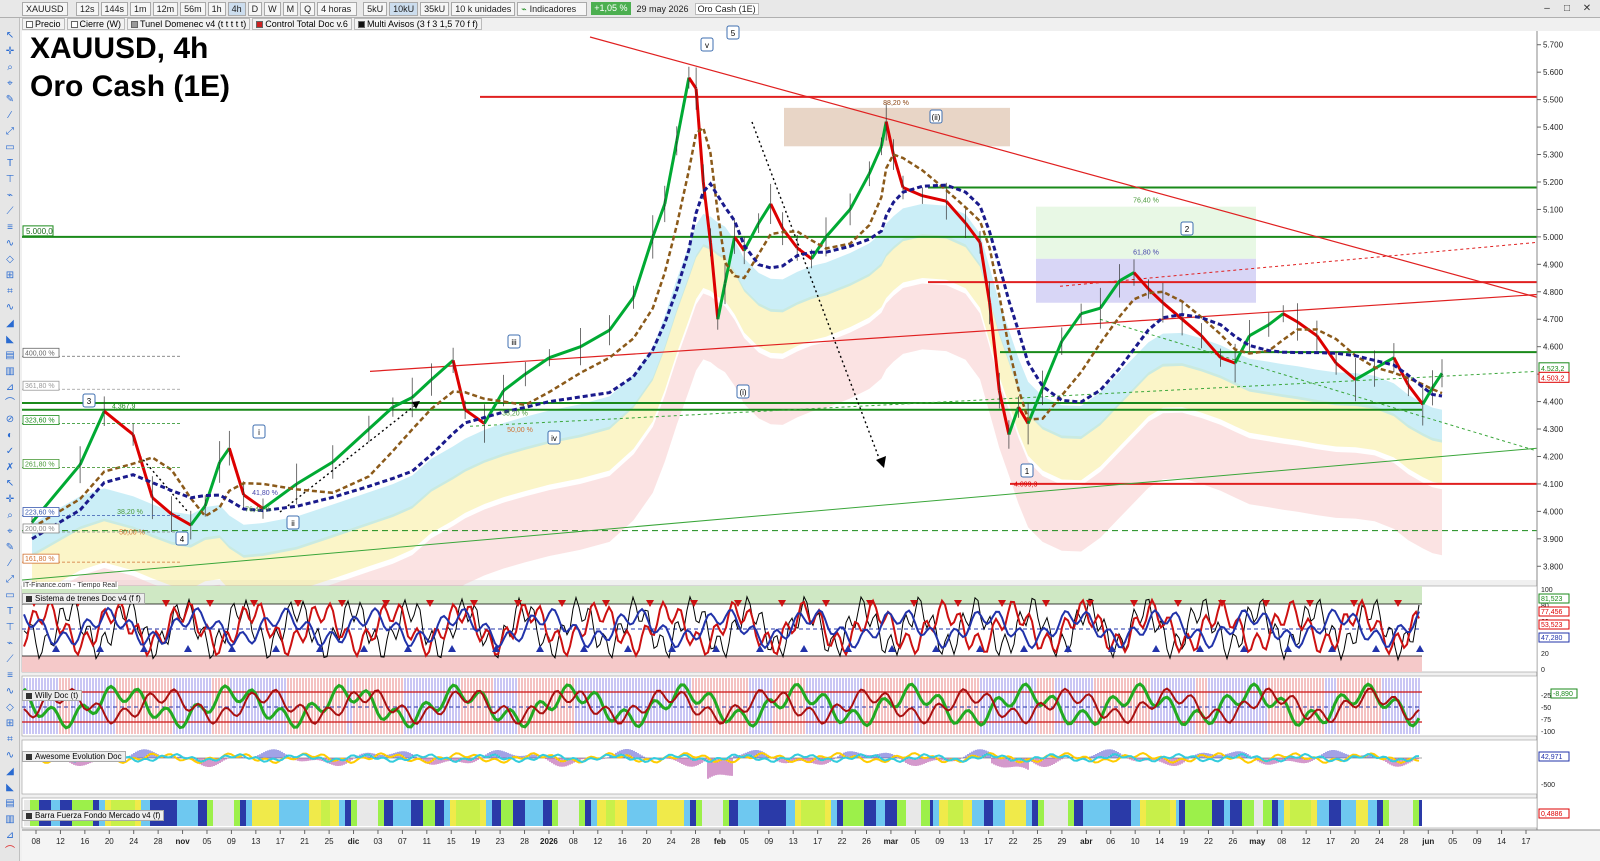  I want to click on price-axis-label: 4.600, so click(1553, 347).